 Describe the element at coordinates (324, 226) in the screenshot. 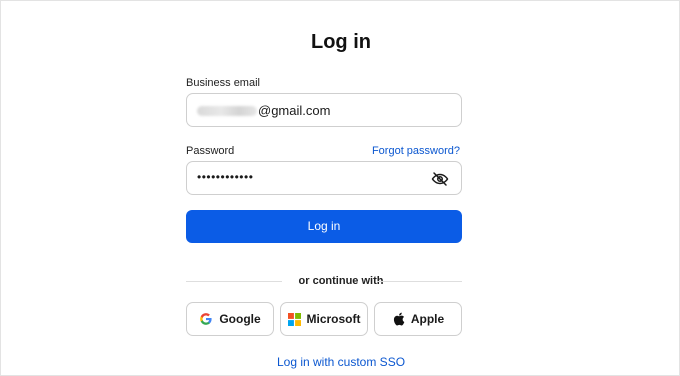

I see `login-button: Log in` at that location.